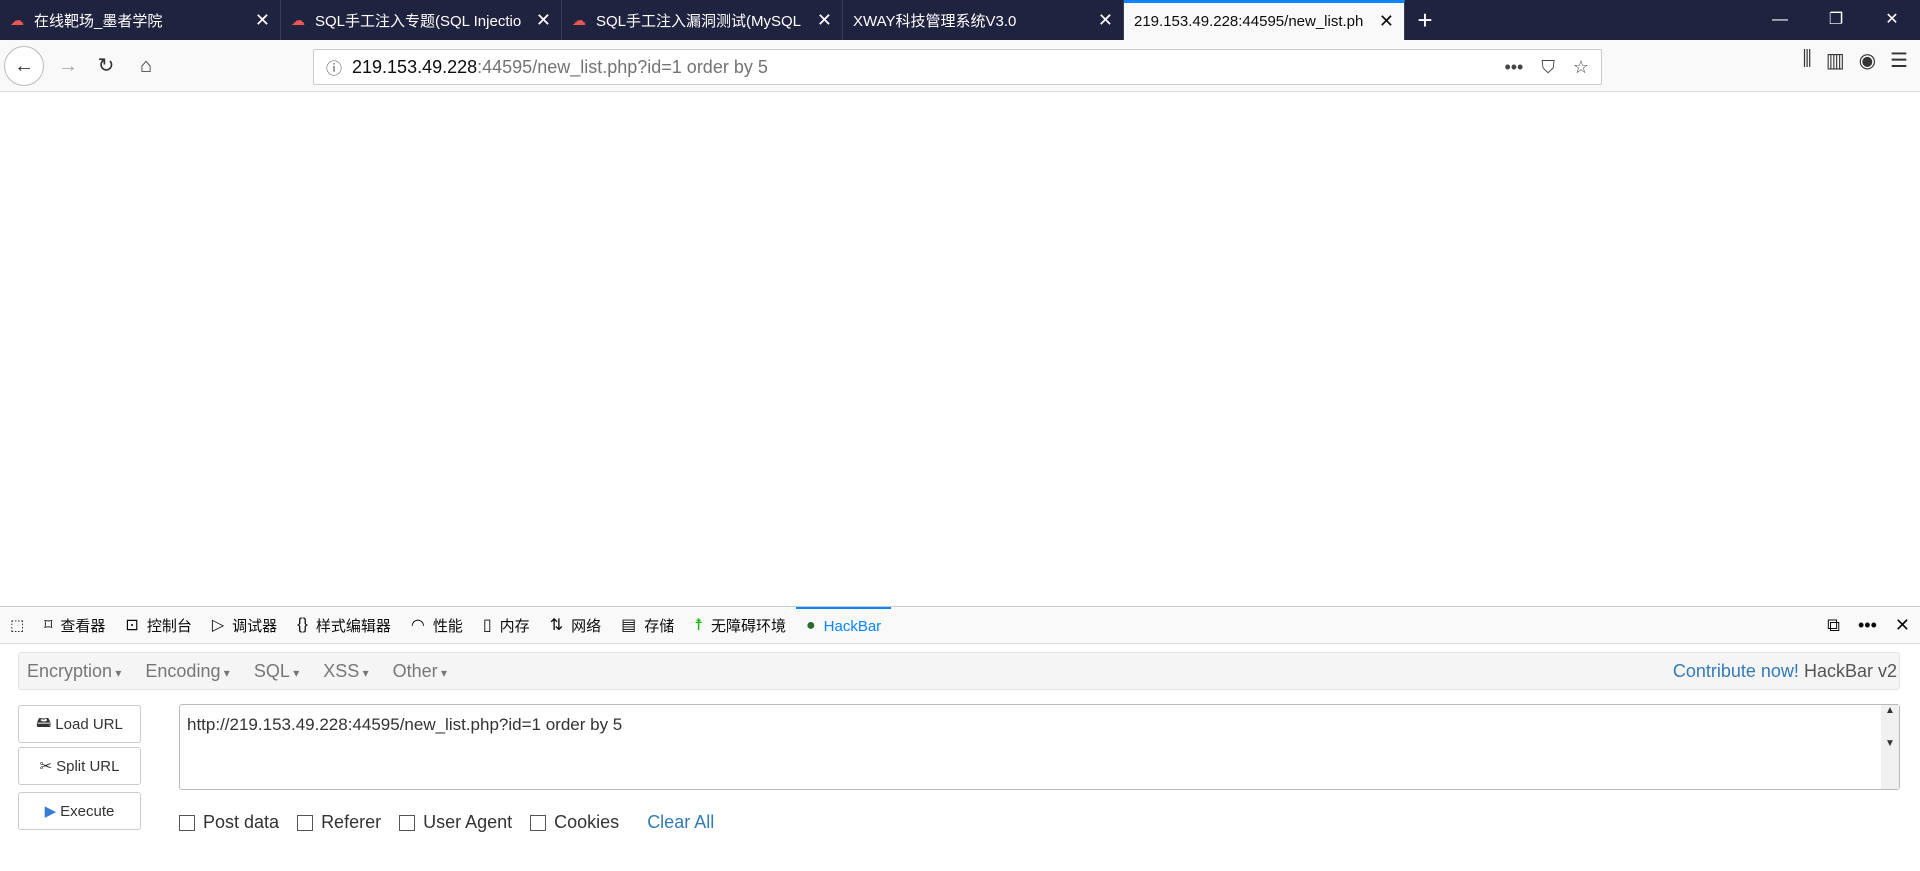  I want to click on tab: XWAY科技管理系统V3.0 ✕, so click(983, 20).